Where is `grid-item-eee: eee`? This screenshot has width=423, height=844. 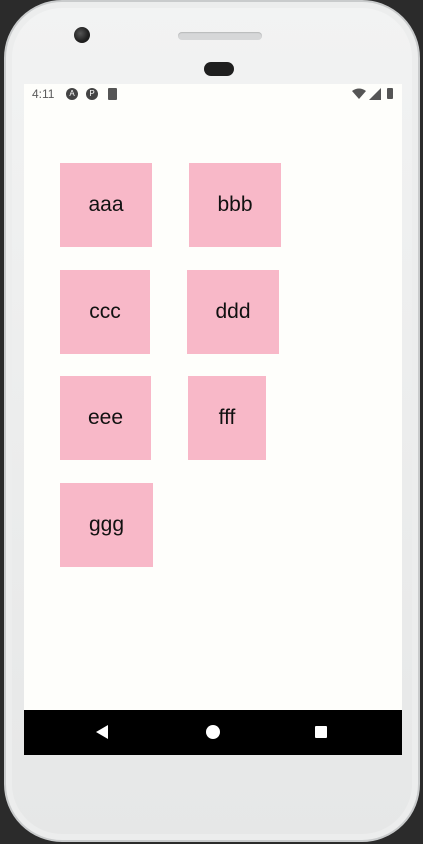
grid-item-eee: eee is located at coordinates (105, 418).